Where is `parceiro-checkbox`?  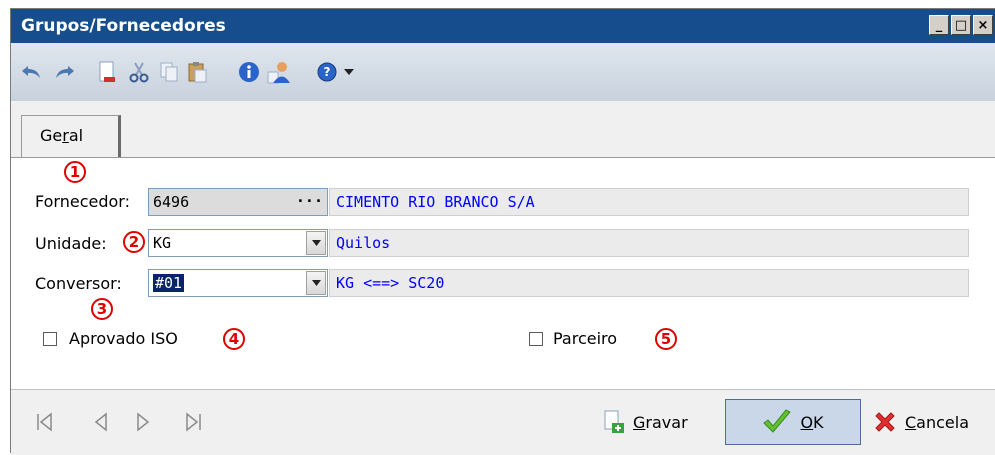
parceiro-checkbox is located at coordinates (536, 339).